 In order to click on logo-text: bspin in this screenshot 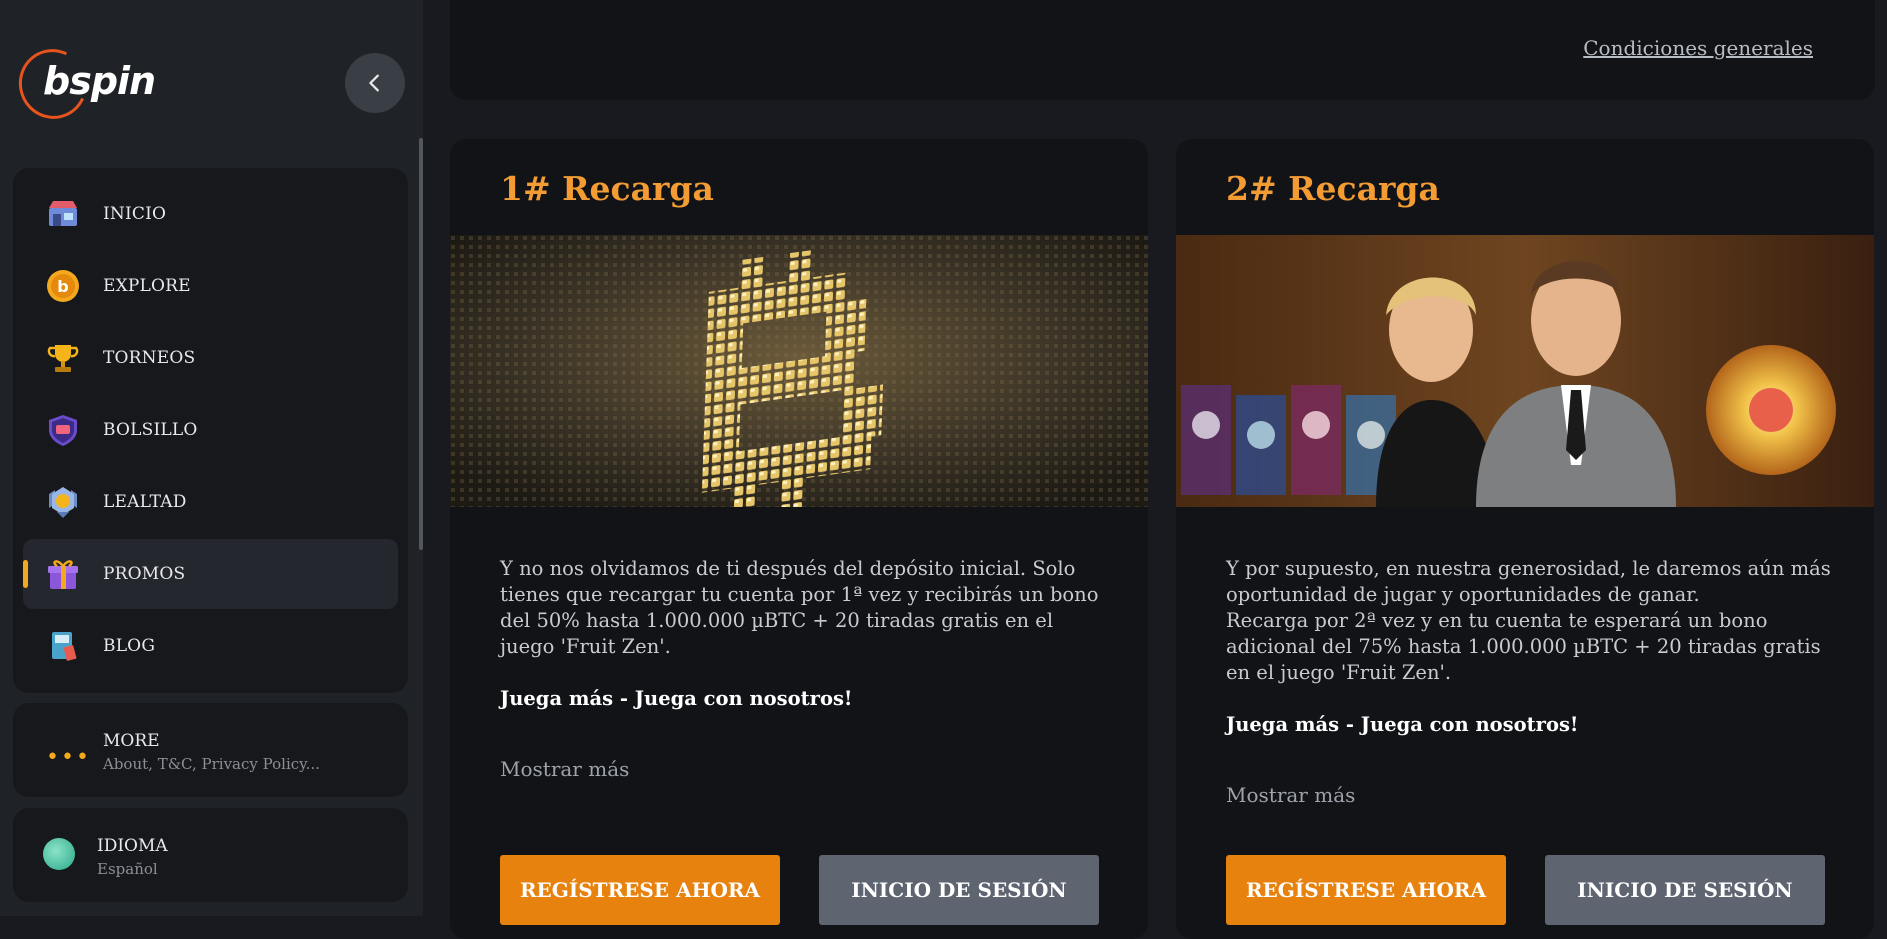, I will do `click(99, 81)`.